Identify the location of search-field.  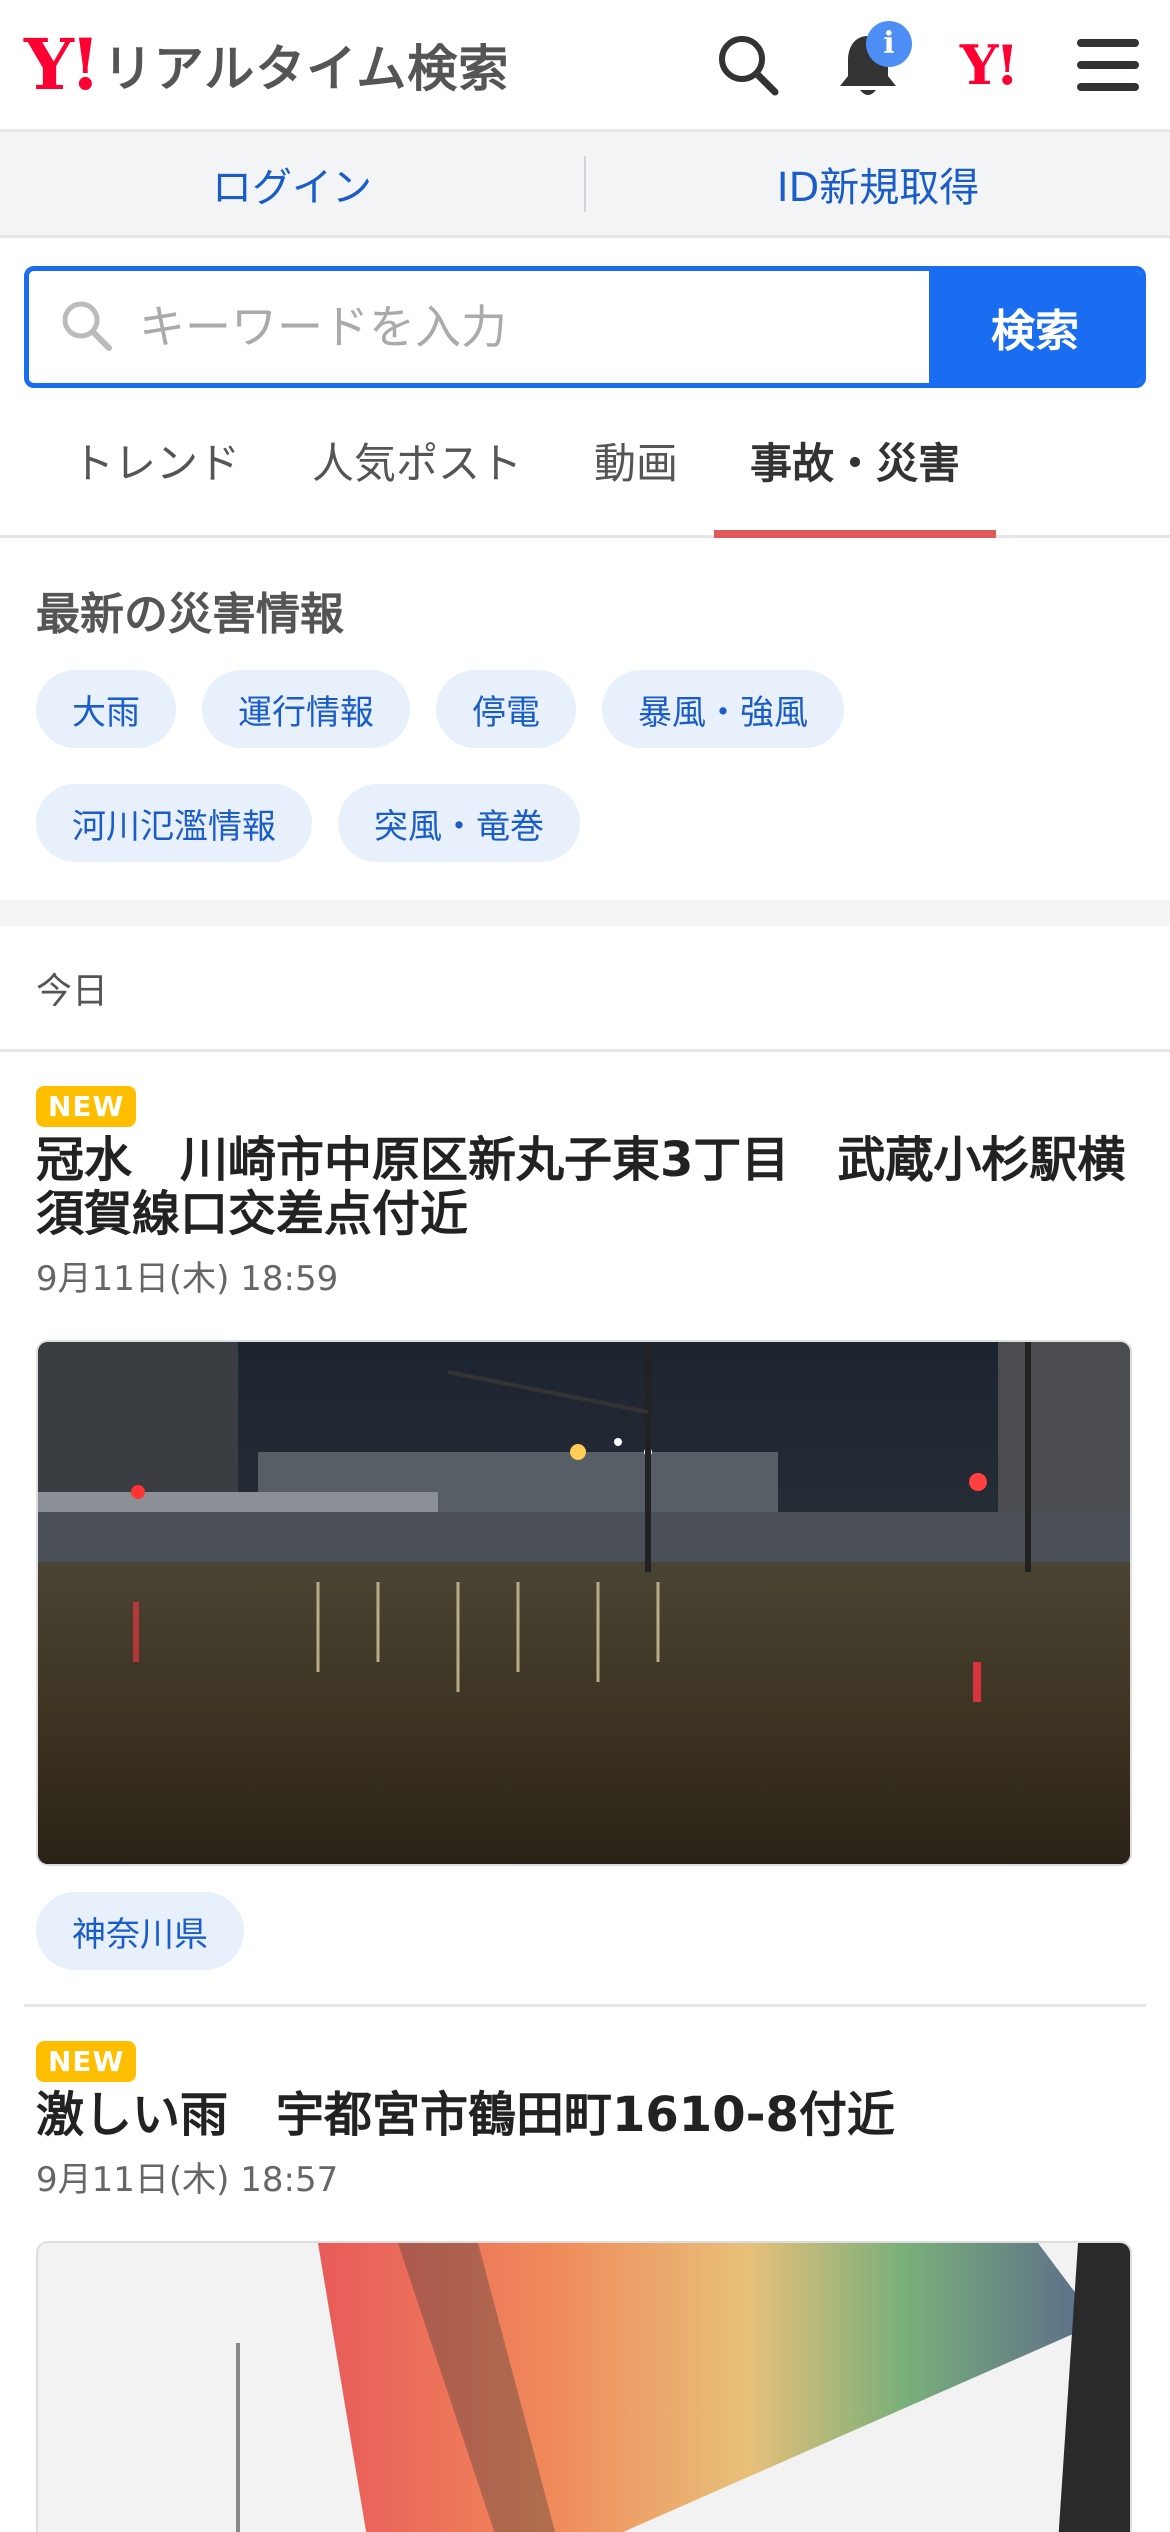
(479, 327).